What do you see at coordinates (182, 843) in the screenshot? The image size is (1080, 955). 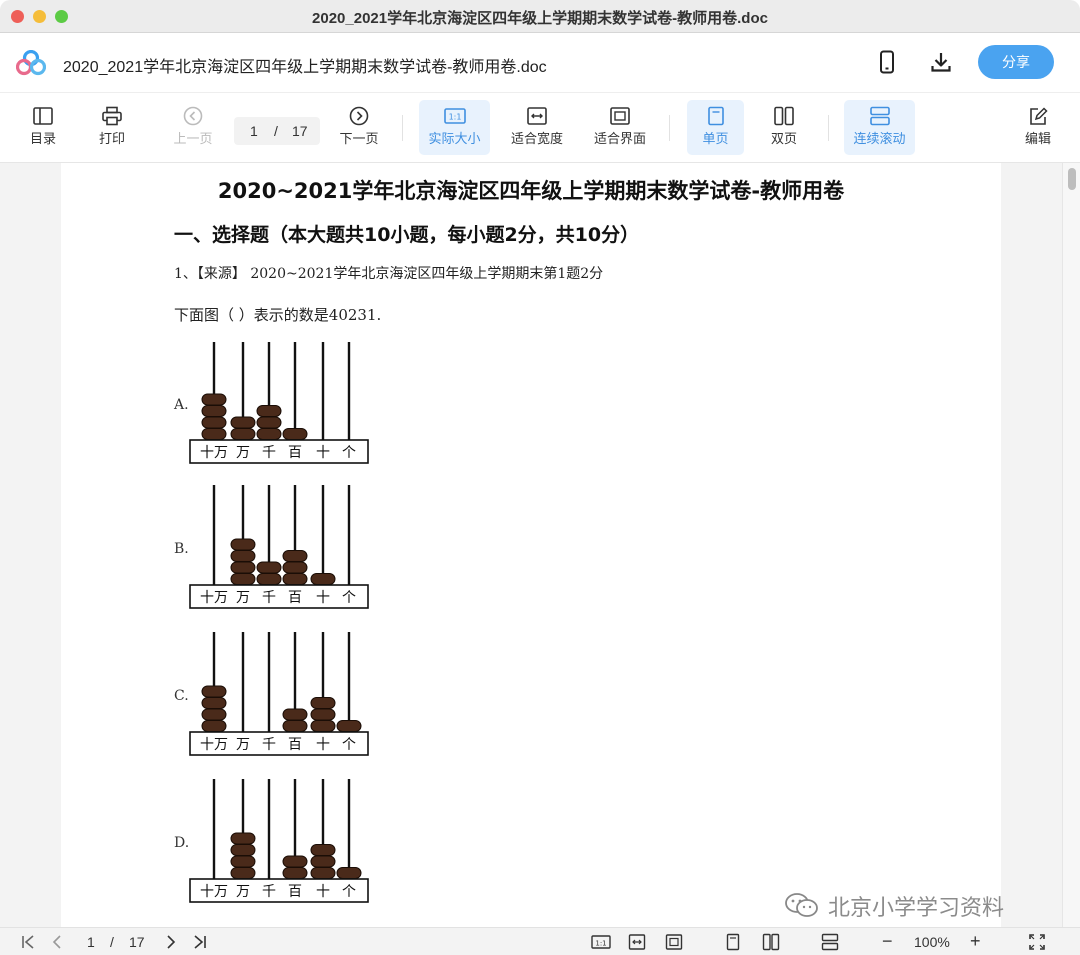 I see `option-label-d: D.` at bounding box center [182, 843].